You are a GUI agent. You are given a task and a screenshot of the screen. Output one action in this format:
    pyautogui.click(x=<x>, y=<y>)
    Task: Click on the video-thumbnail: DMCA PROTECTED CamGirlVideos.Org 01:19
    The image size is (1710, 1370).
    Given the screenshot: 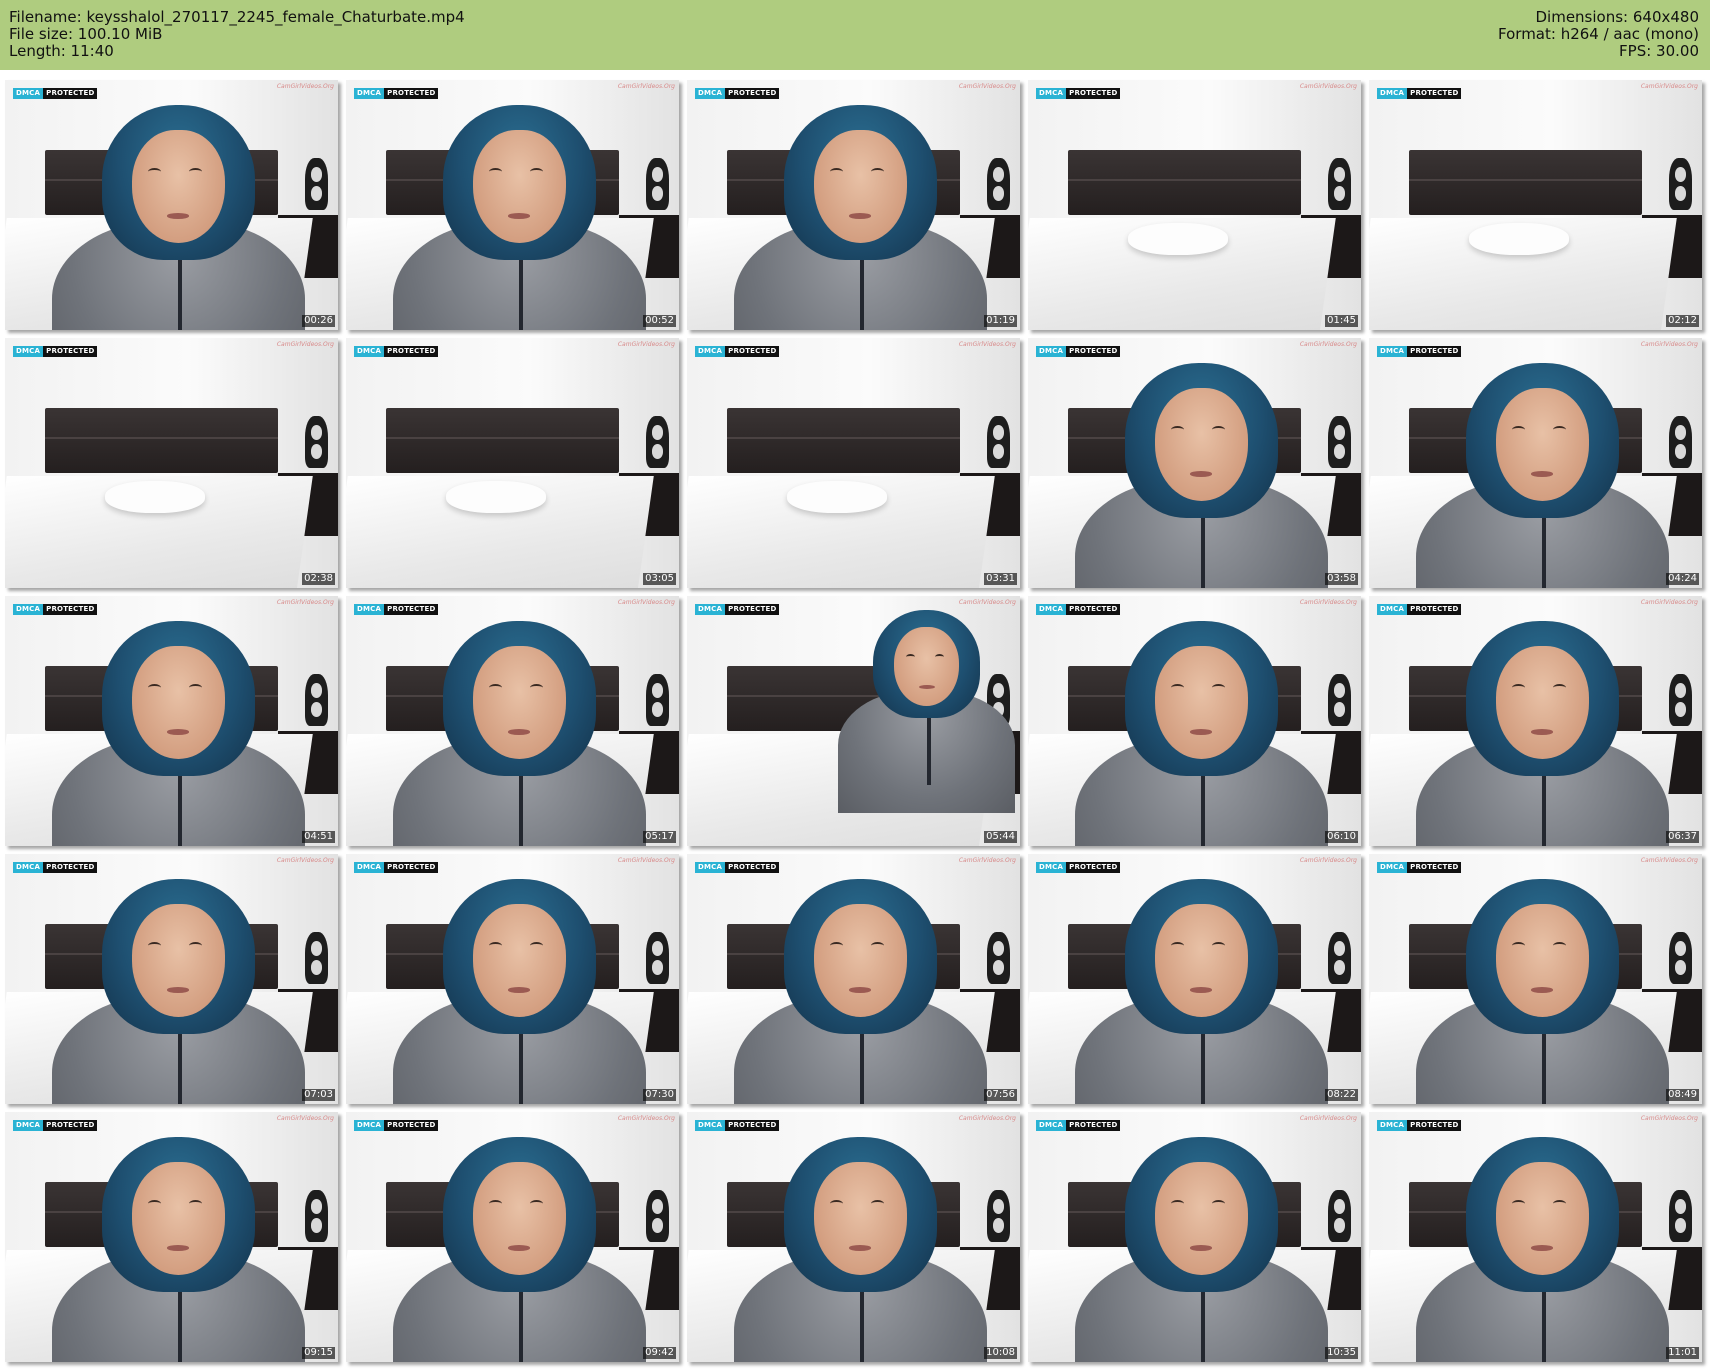 What is the action you would take?
    pyautogui.click(x=853, y=205)
    